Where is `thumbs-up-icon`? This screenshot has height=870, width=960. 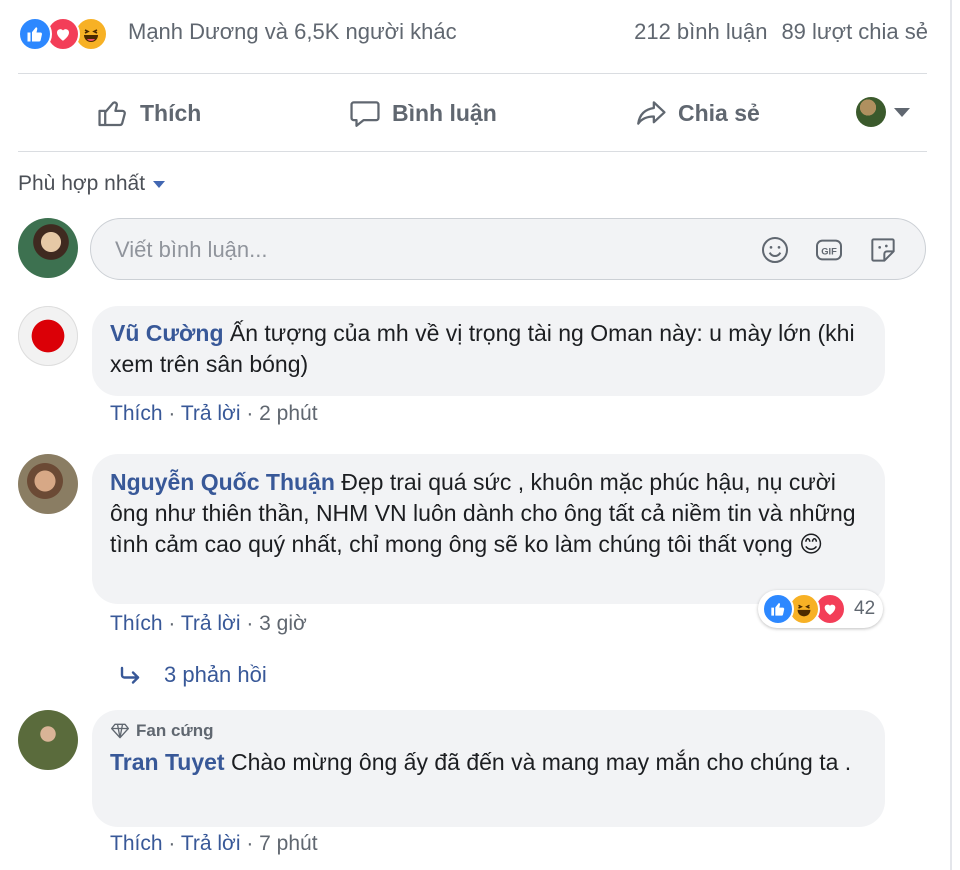
thumbs-up-icon is located at coordinates (112, 114).